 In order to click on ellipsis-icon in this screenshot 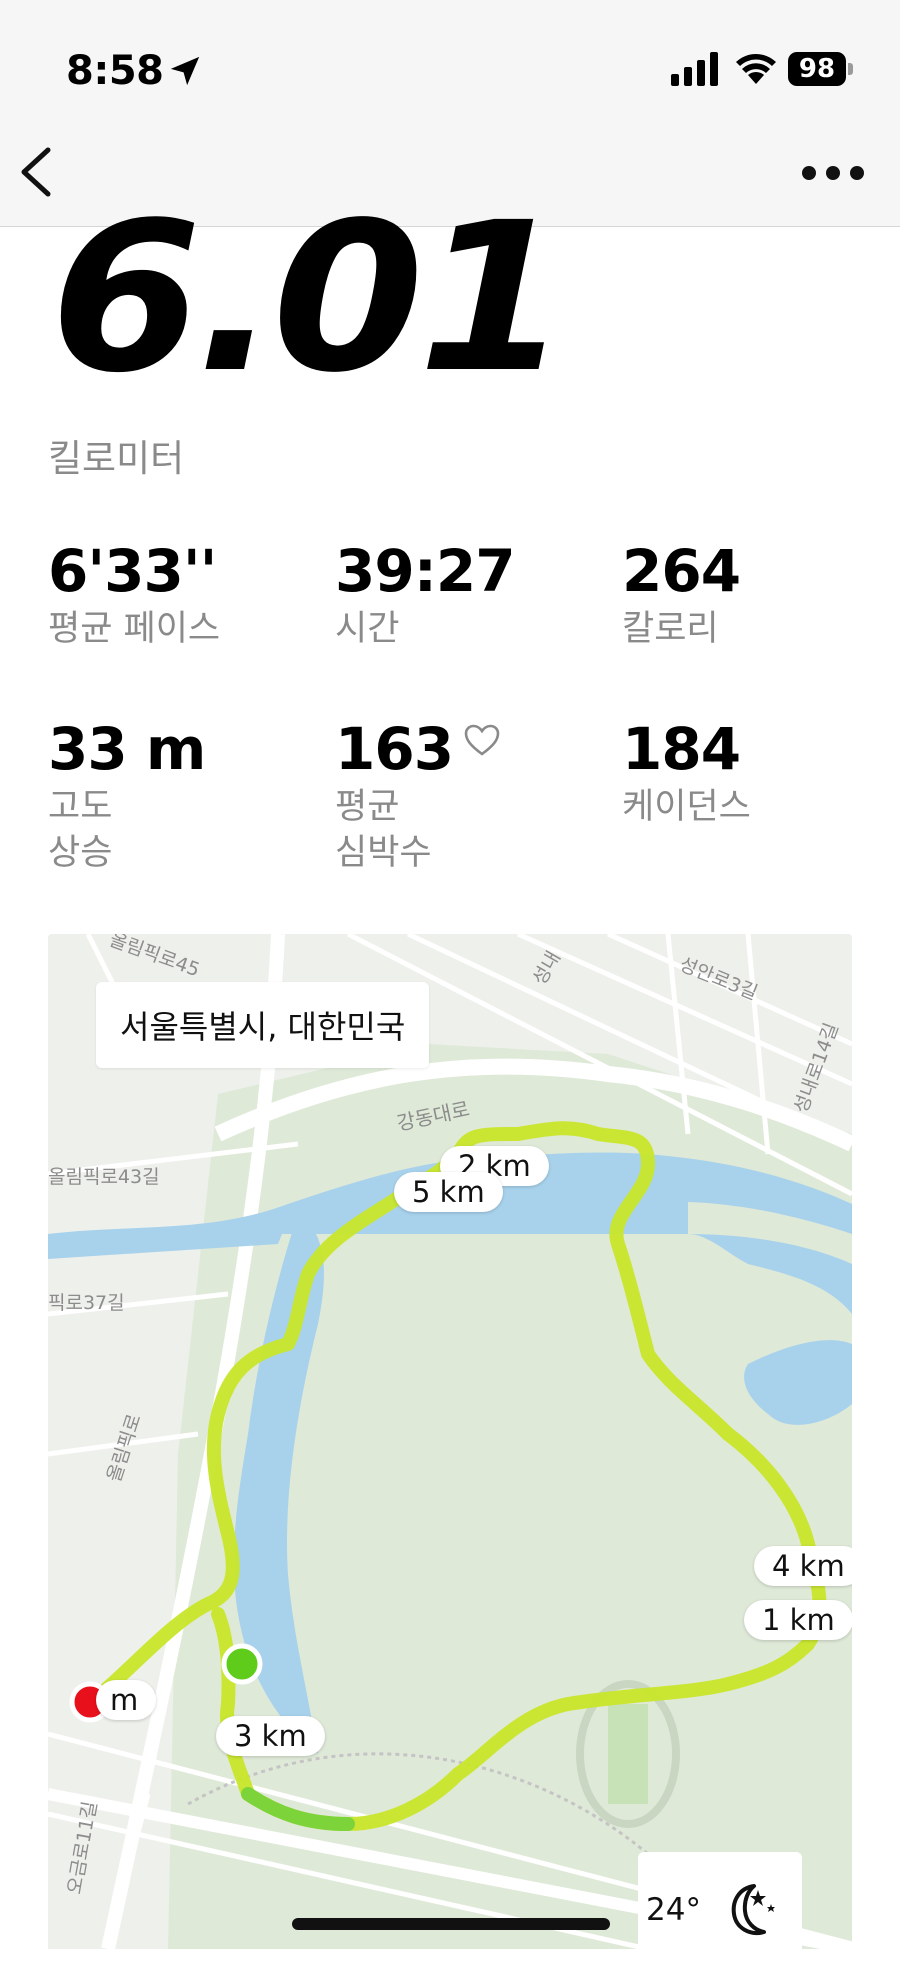, I will do `click(833, 173)`.